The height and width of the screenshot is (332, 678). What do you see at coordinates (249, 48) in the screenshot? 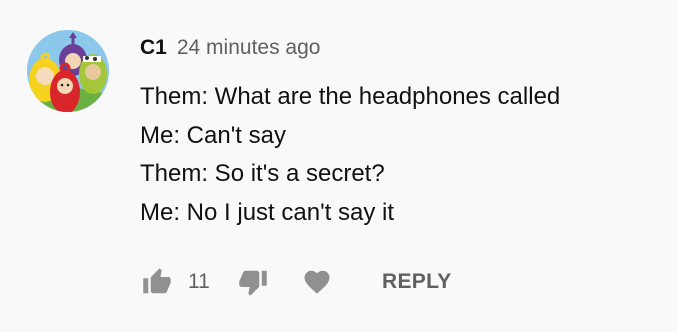
I see `comment-timestamp: 24 minutes ago` at bounding box center [249, 48].